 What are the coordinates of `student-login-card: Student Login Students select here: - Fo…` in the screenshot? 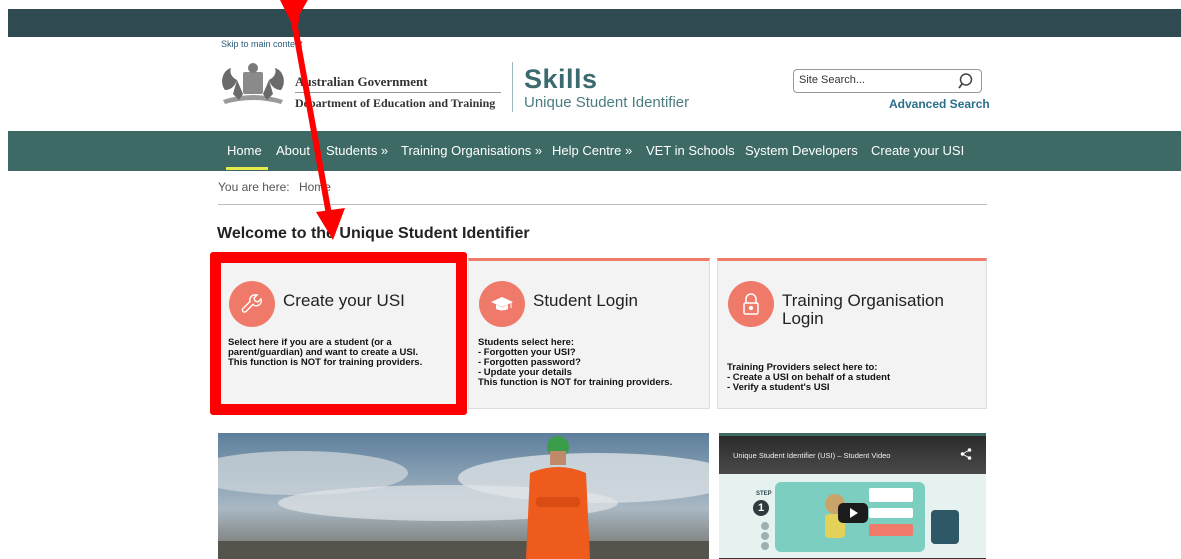 It's located at (589, 333).